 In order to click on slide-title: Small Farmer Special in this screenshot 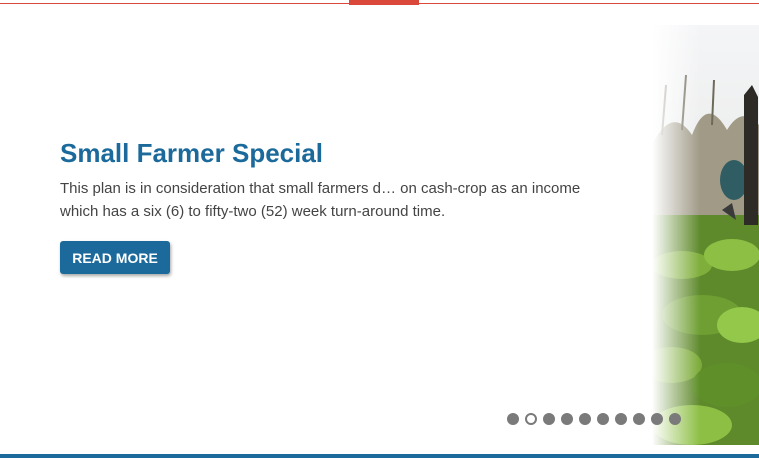, I will do `click(192, 153)`.